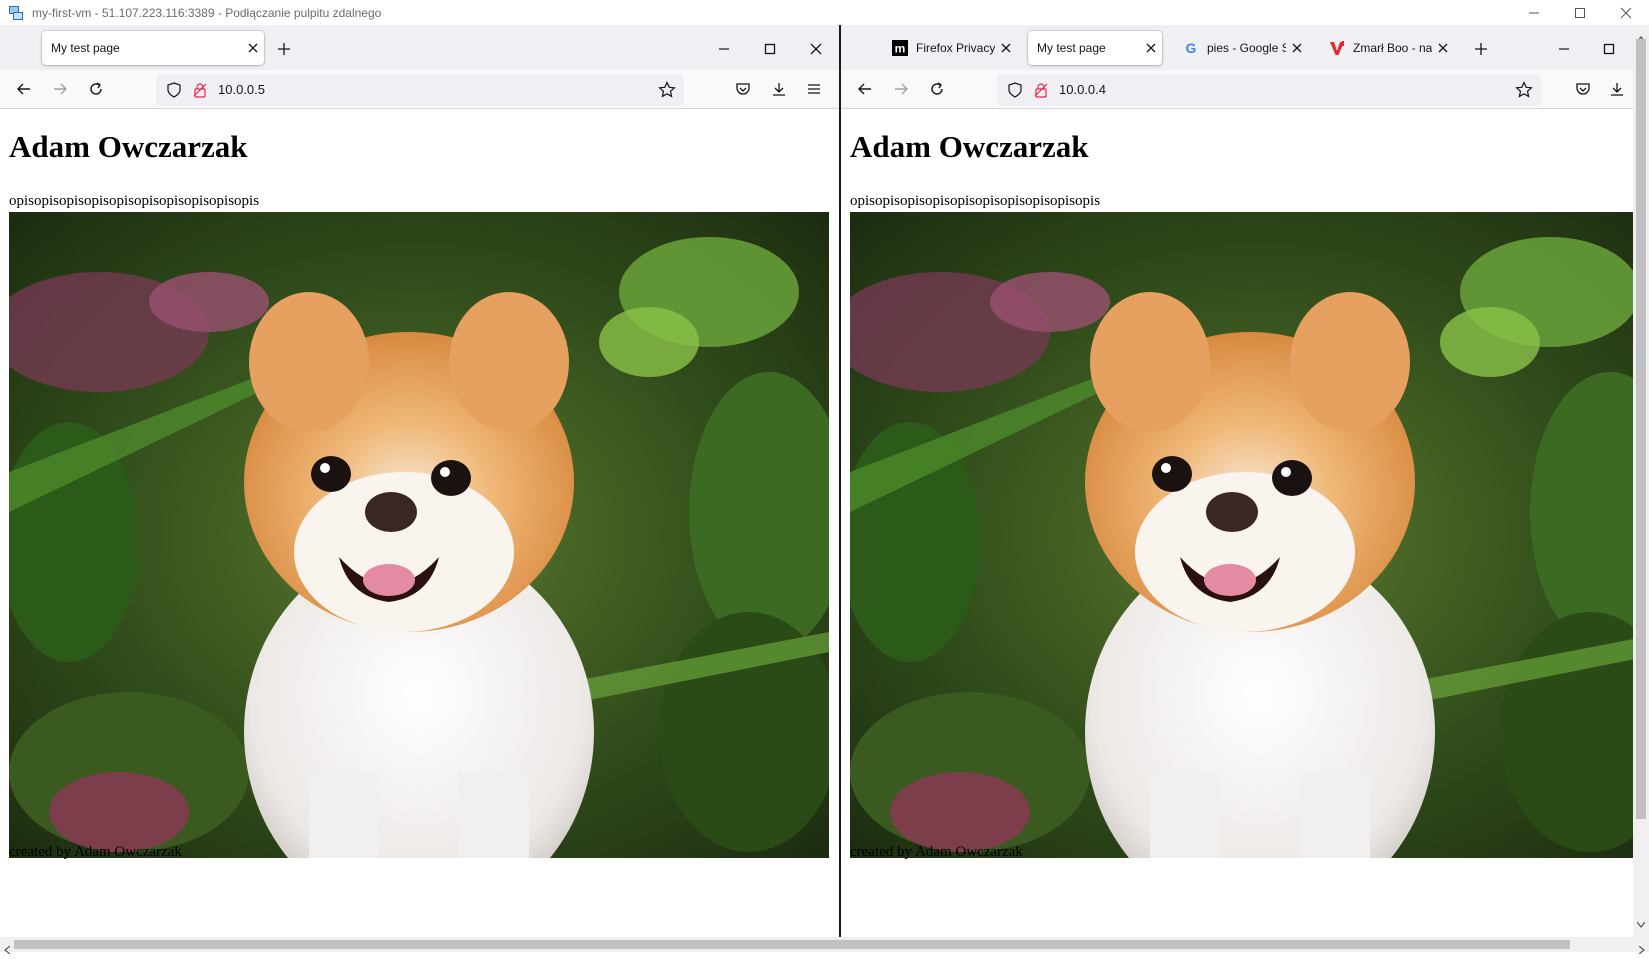  I want to click on right-nav-toolbar: 10.0.0.4, so click(1237, 89).